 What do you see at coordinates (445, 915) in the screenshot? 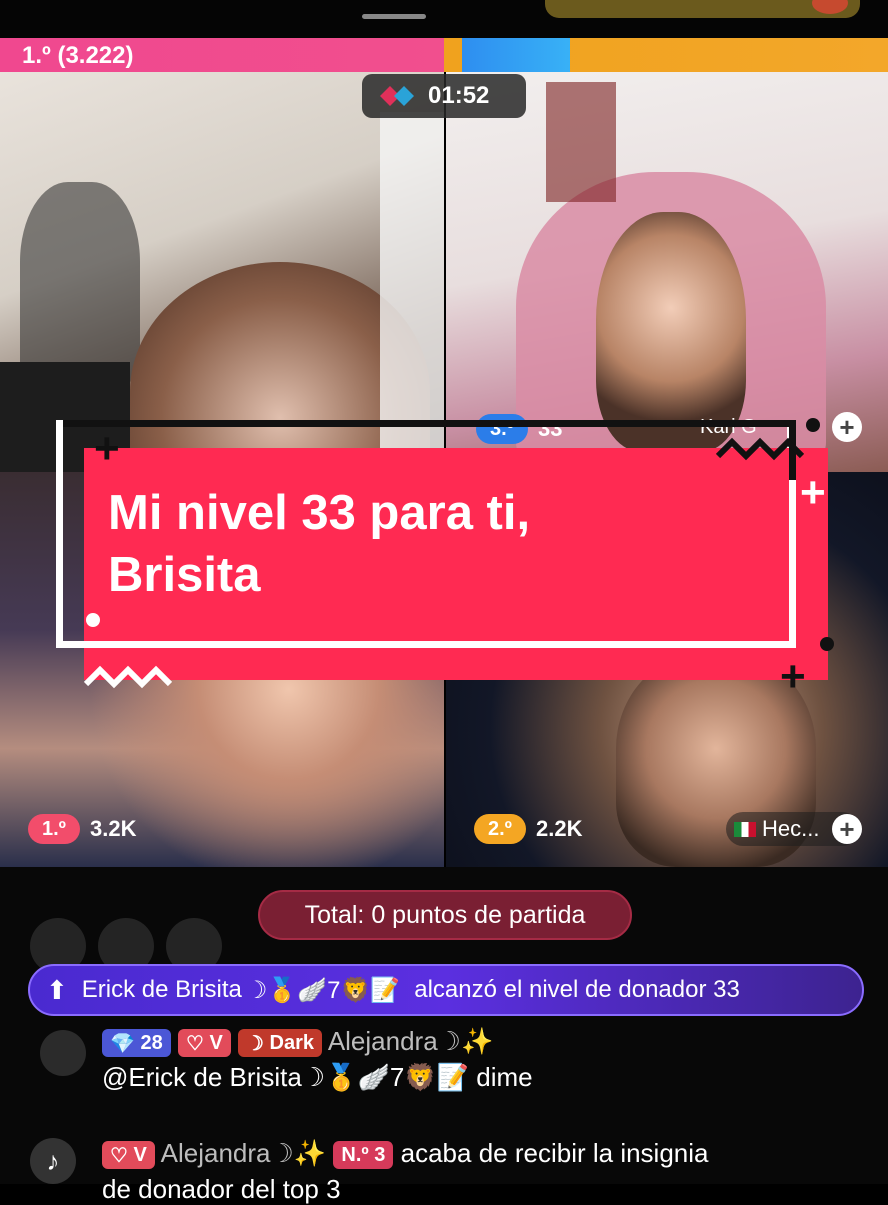
I see `total-points-pill: Total: 0 puntos de partida` at bounding box center [445, 915].